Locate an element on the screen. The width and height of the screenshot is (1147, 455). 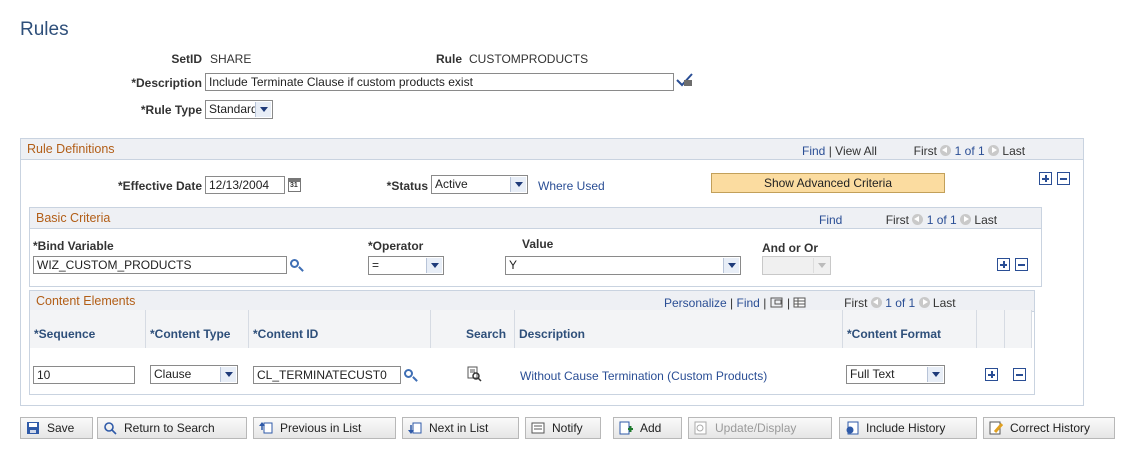
rule-defs-count: 1 of 1 is located at coordinates (969, 151).